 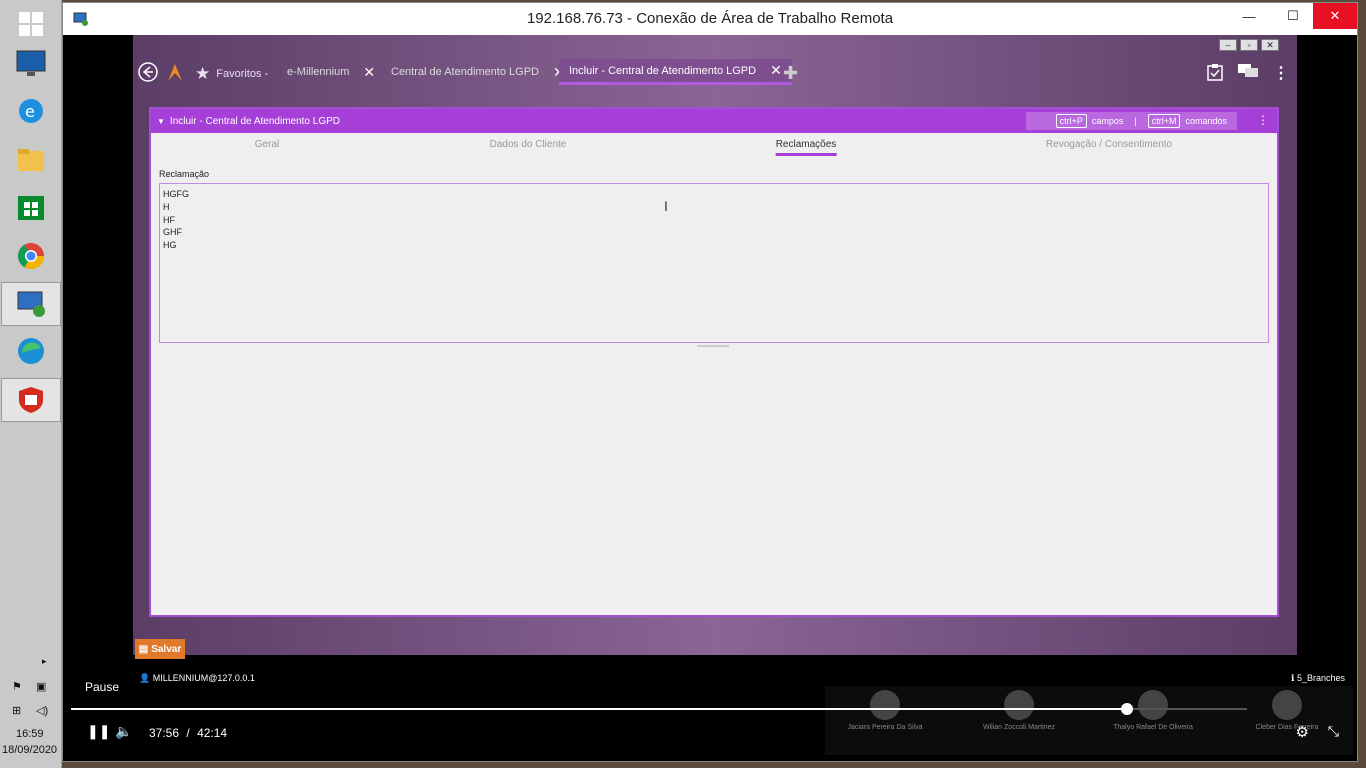 I want to click on shortcut-hints: ctrl+P campos | ctrl+M comandos, so click(x=1131, y=121).